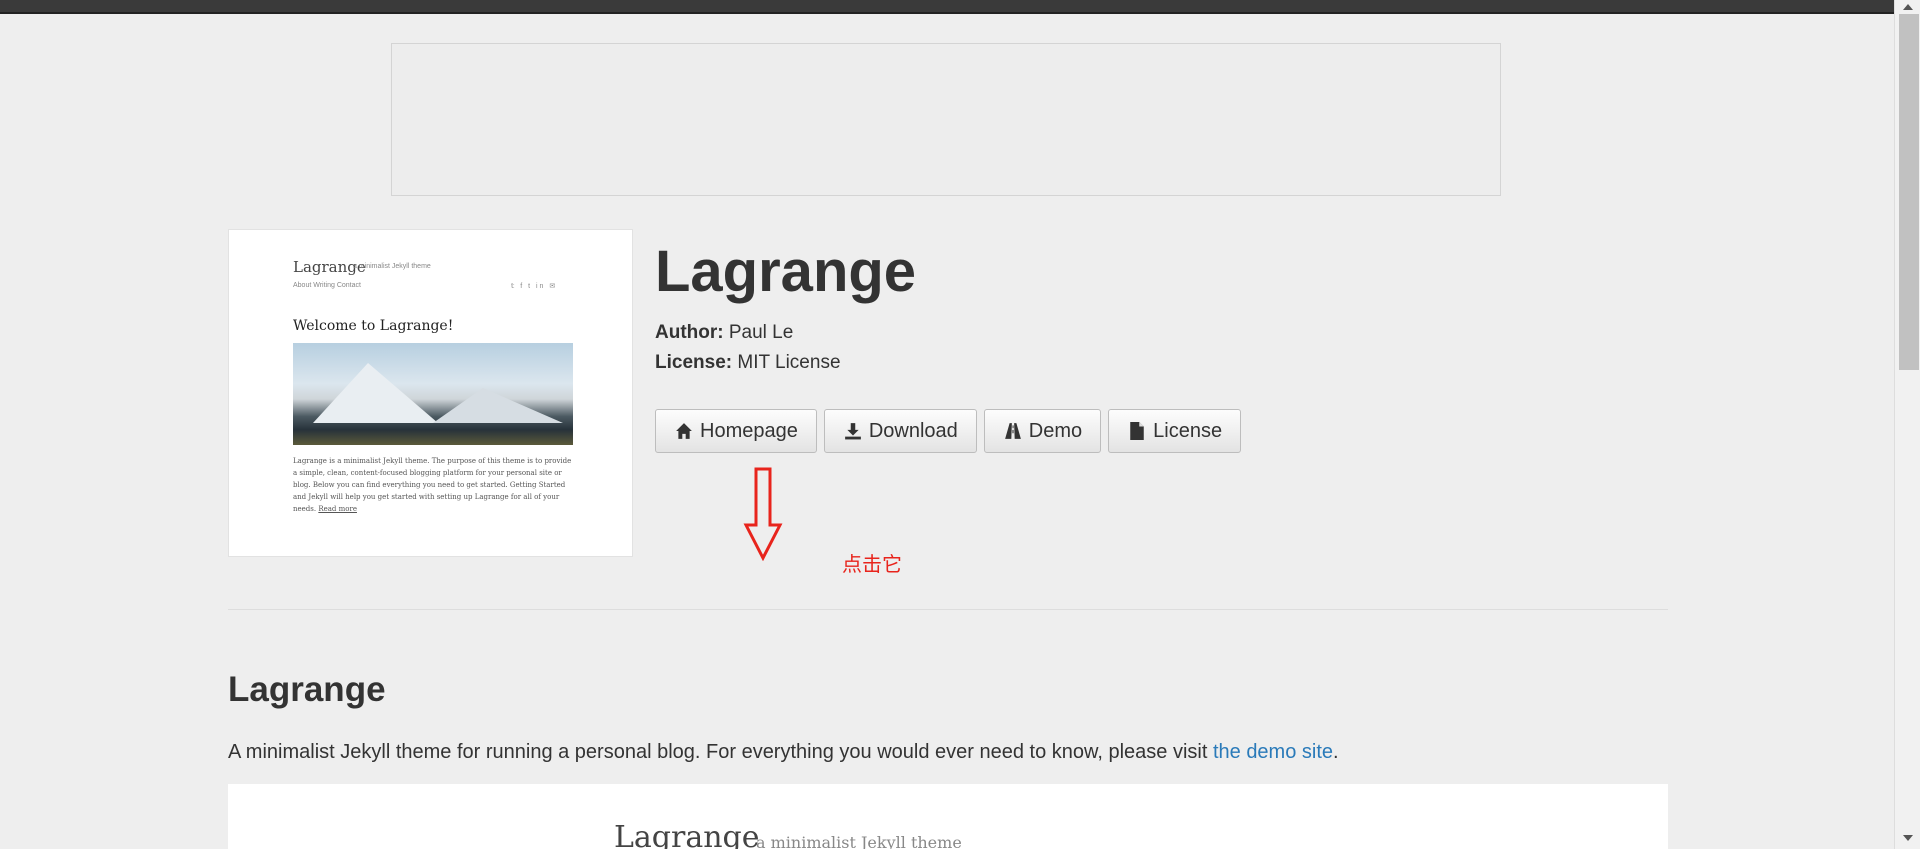 The image size is (1920, 849). I want to click on home-icon, so click(684, 431).